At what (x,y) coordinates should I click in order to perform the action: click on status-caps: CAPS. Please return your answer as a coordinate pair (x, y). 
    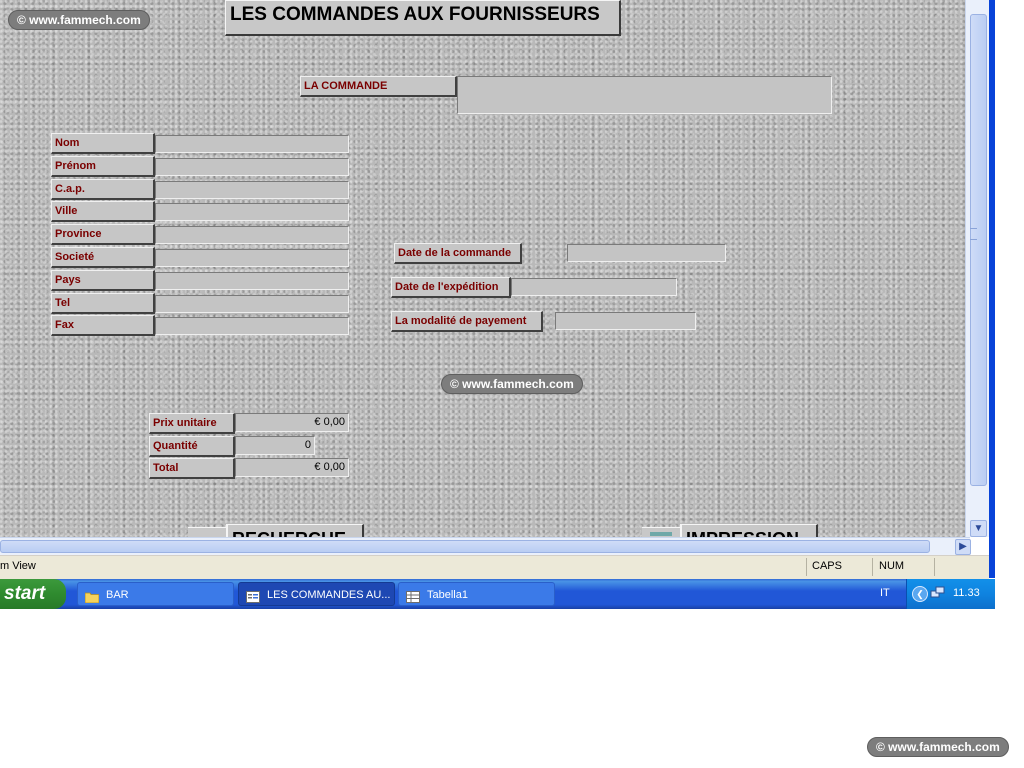
    Looking at the image, I should click on (827, 566).